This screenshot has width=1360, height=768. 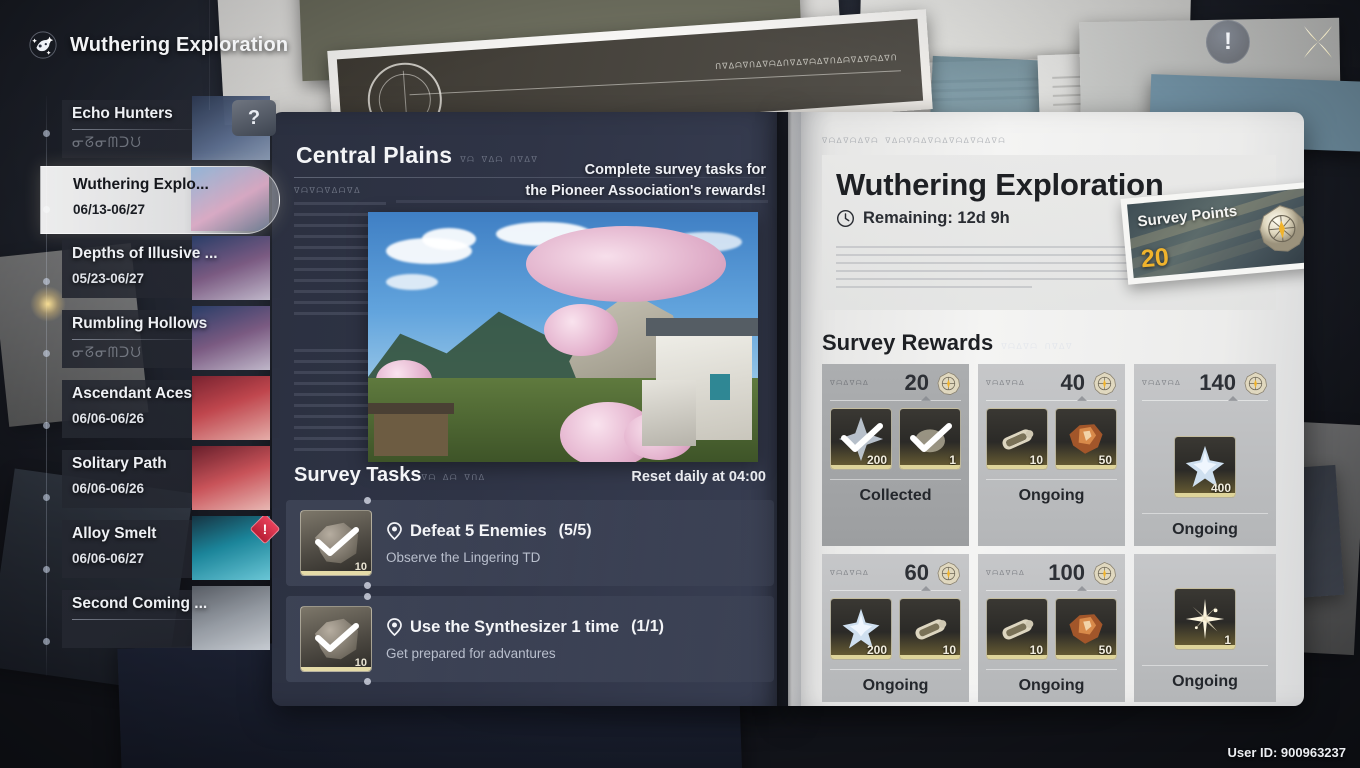 I want to click on unknown-badge: ?, so click(x=254, y=118).